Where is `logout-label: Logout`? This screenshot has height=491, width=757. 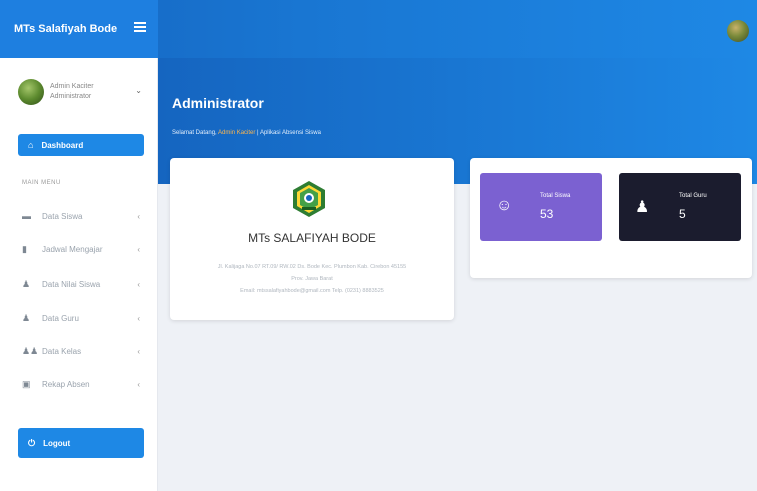 logout-label: Logout is located at coordinates (57, 443).